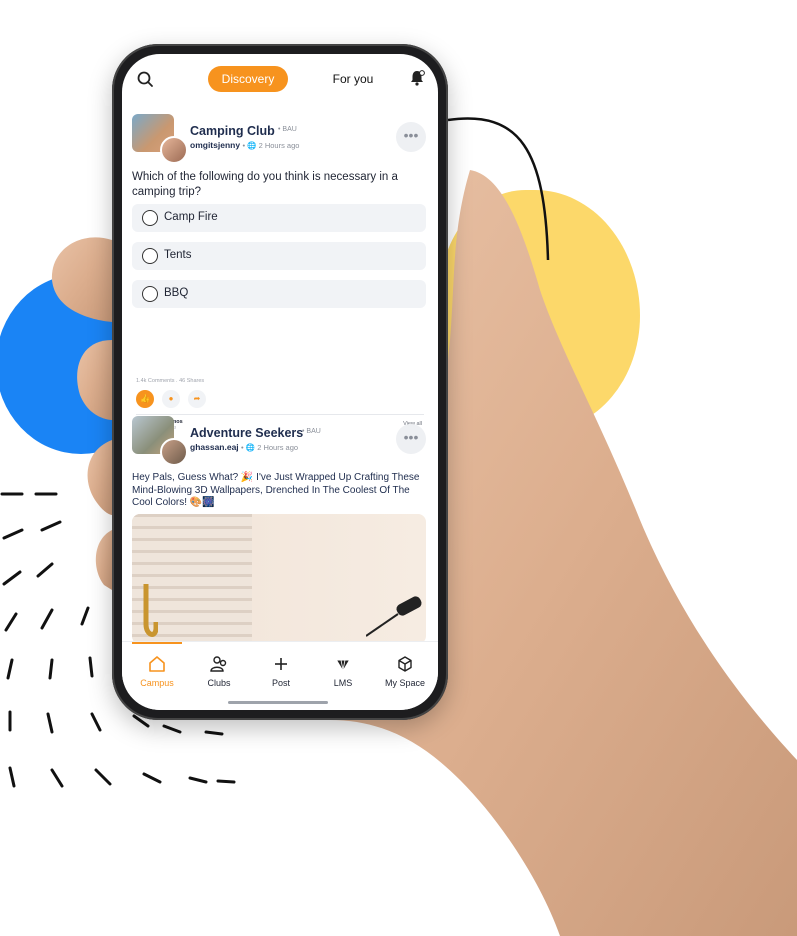 The image size is (797, 936). I want to click on search-icon, so click(145, 79).